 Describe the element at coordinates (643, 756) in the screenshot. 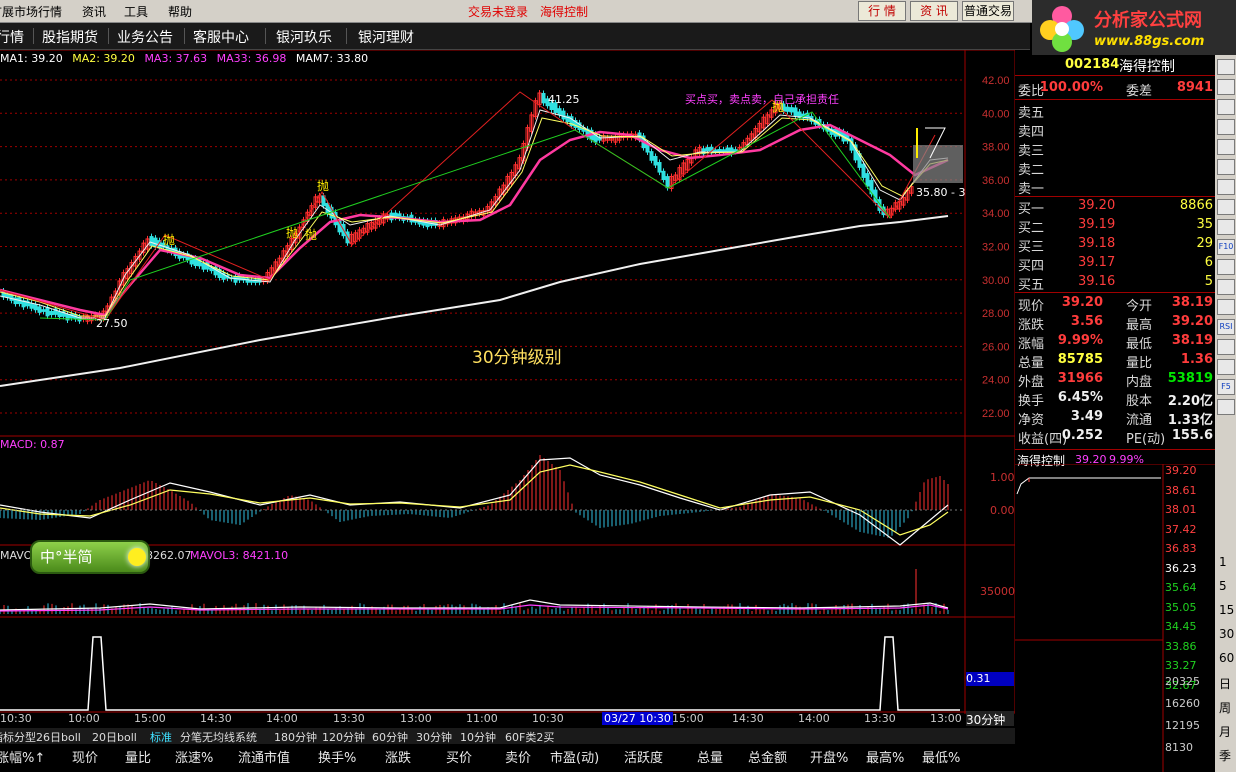

I see `col-header: 活跃度` at that location.